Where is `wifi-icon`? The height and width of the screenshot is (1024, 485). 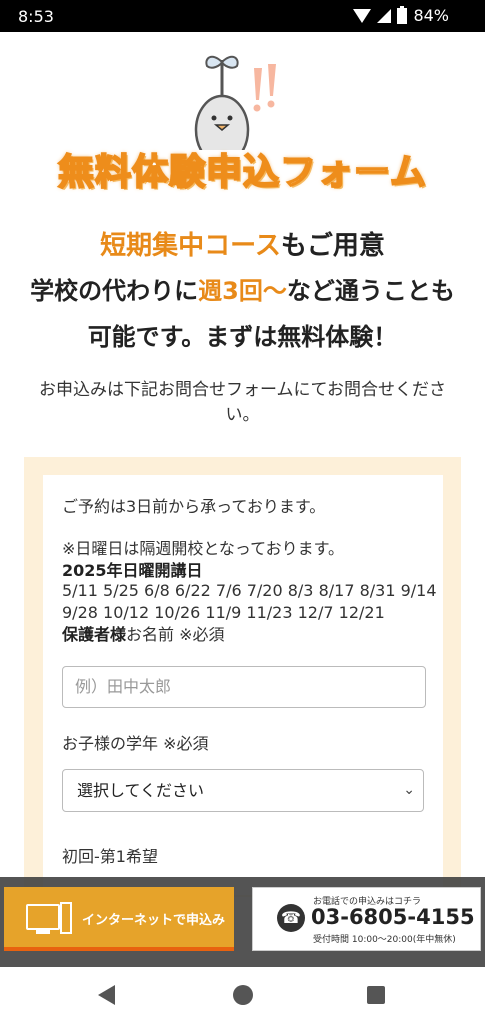 wifi-icon is located at coordinates (362, 15).